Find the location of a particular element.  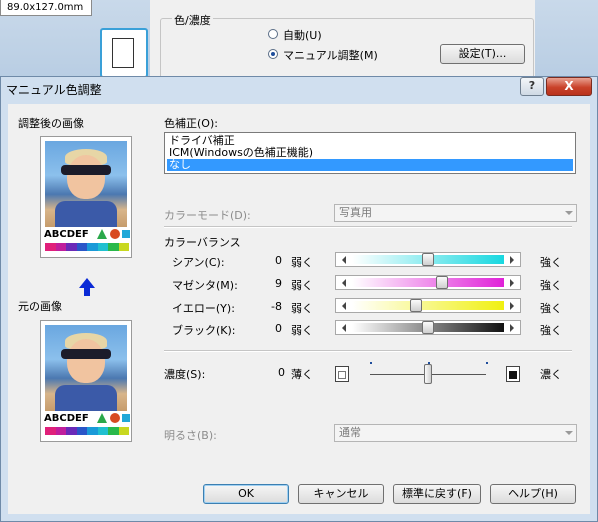

brightness-label: 明るさ(B): is located at coordinates (190, 435).